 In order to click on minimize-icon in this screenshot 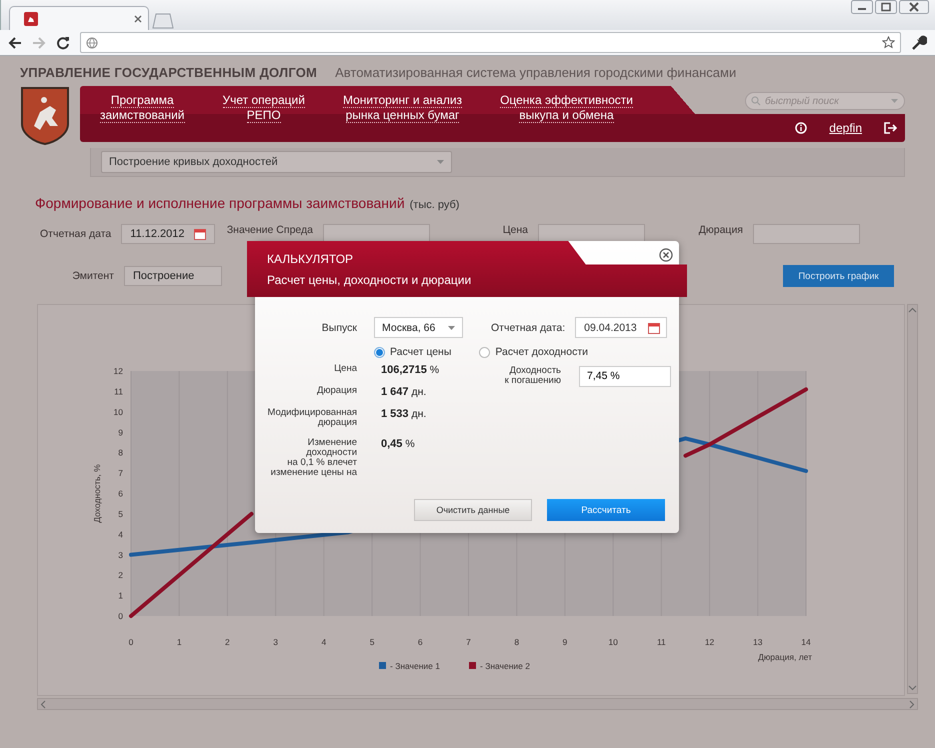, I will do `click(862, 7)`.